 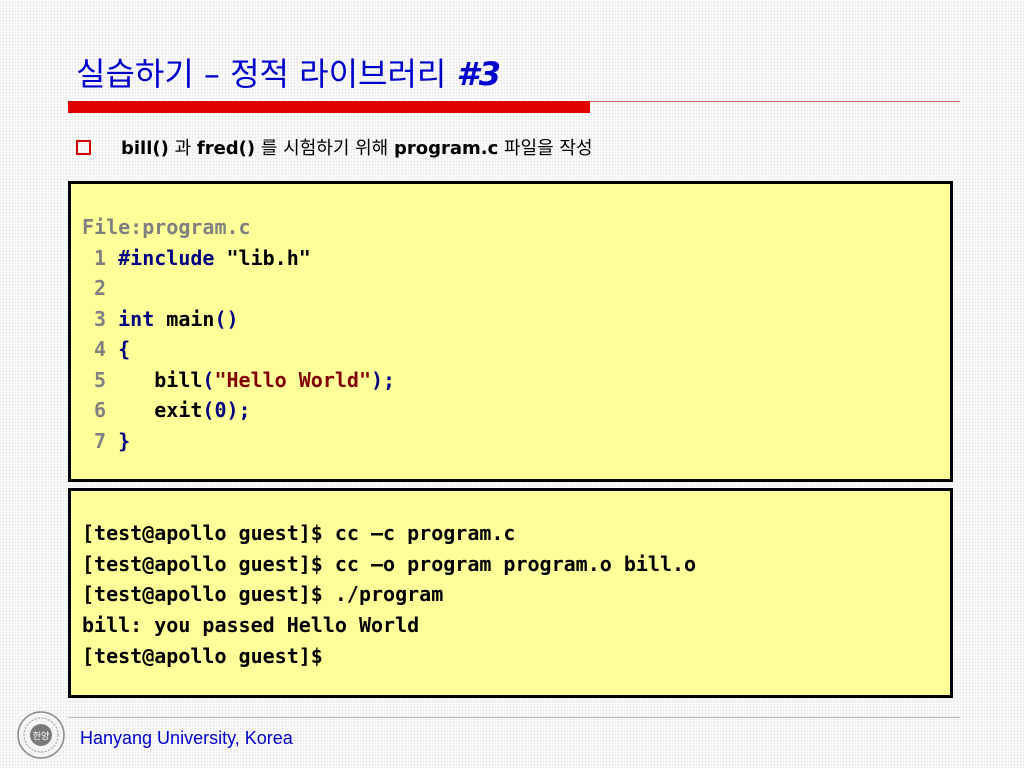 What do you see at coordinates (516, 380) in the screenshot?
I see `code-line-5: 5 bill("Hello World");` at bounding box center [516, 380].